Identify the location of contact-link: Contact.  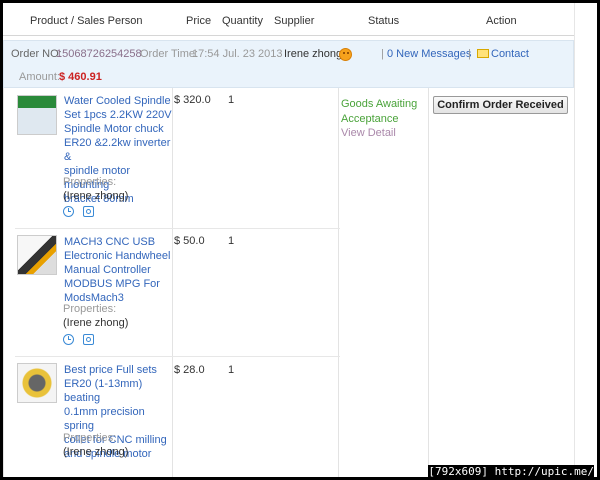
(510, 54).